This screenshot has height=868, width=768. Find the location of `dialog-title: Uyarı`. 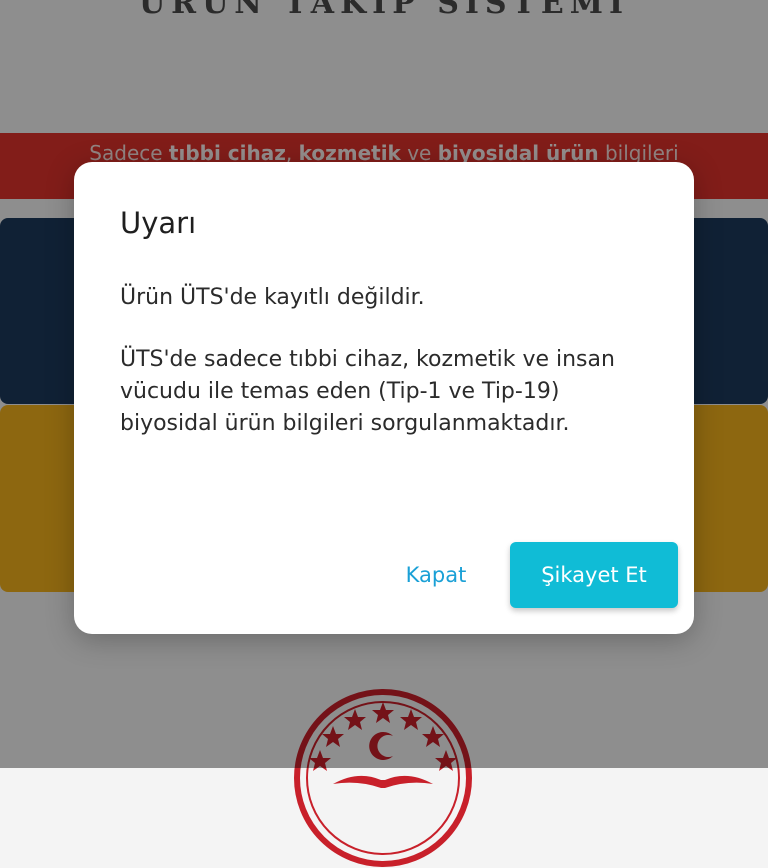

dialog-title: Uyarı is located at coordinates (158, 223).